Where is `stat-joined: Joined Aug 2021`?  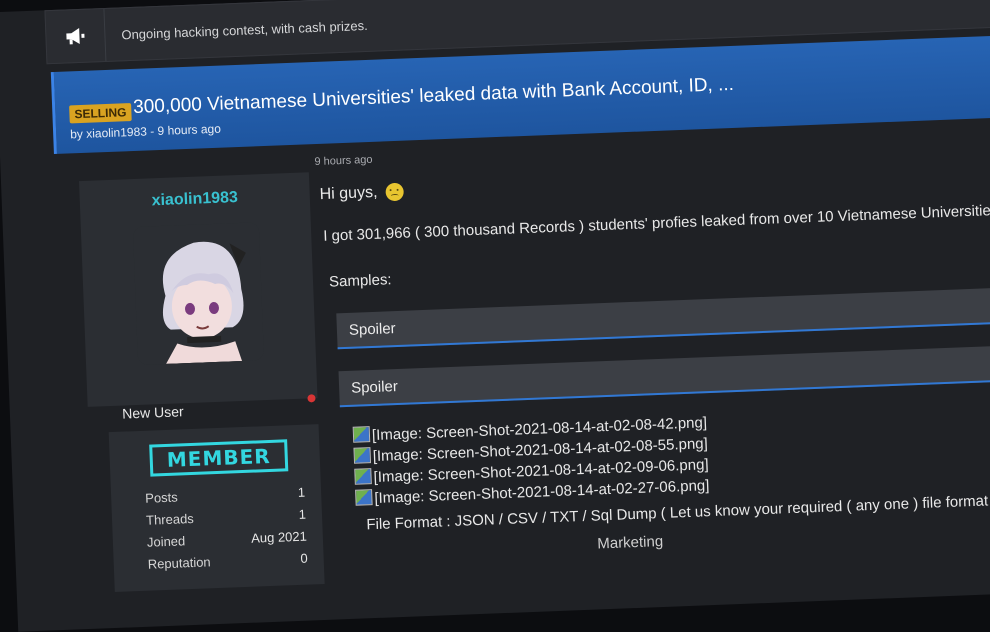
stat-joined: Joined Aug 2021 is located at coordinates (227, 539).